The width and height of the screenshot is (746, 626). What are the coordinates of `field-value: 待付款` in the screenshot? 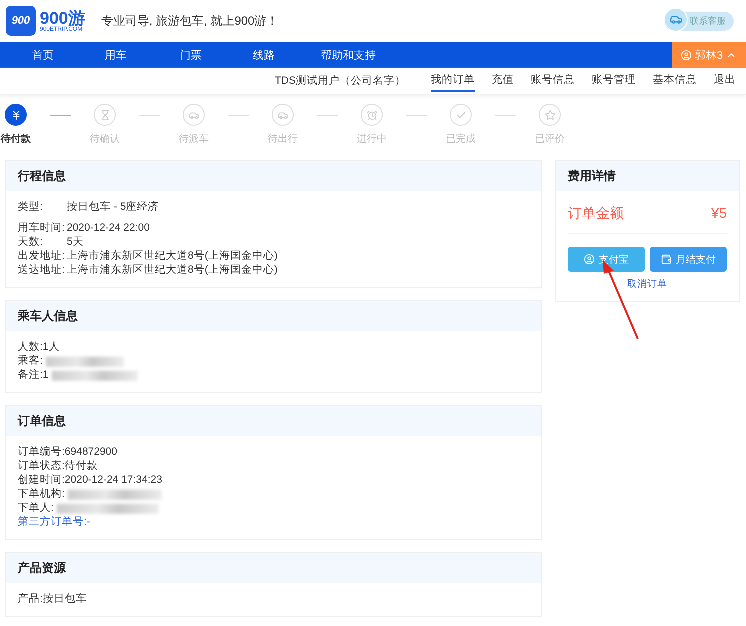 It's located at (81, 466).